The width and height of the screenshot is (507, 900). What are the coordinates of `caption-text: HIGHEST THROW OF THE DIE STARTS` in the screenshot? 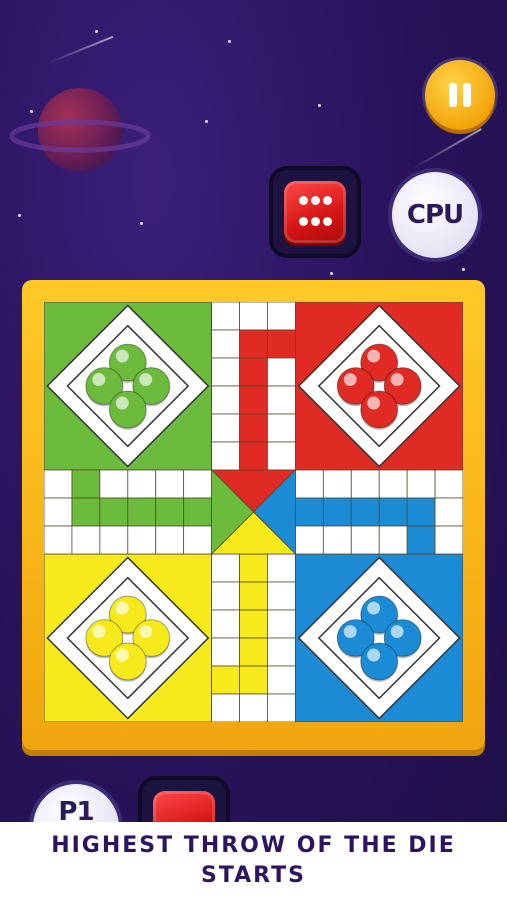 It's located at (253, 860).